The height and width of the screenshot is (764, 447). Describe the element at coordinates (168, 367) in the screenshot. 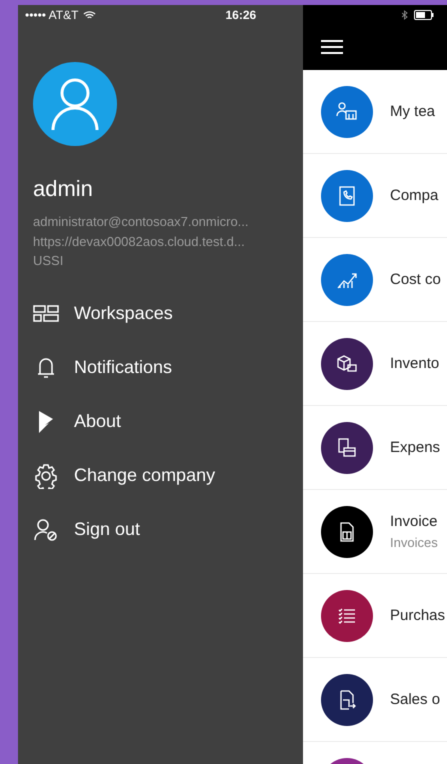

I see `menu-item: Notifications` at that location.